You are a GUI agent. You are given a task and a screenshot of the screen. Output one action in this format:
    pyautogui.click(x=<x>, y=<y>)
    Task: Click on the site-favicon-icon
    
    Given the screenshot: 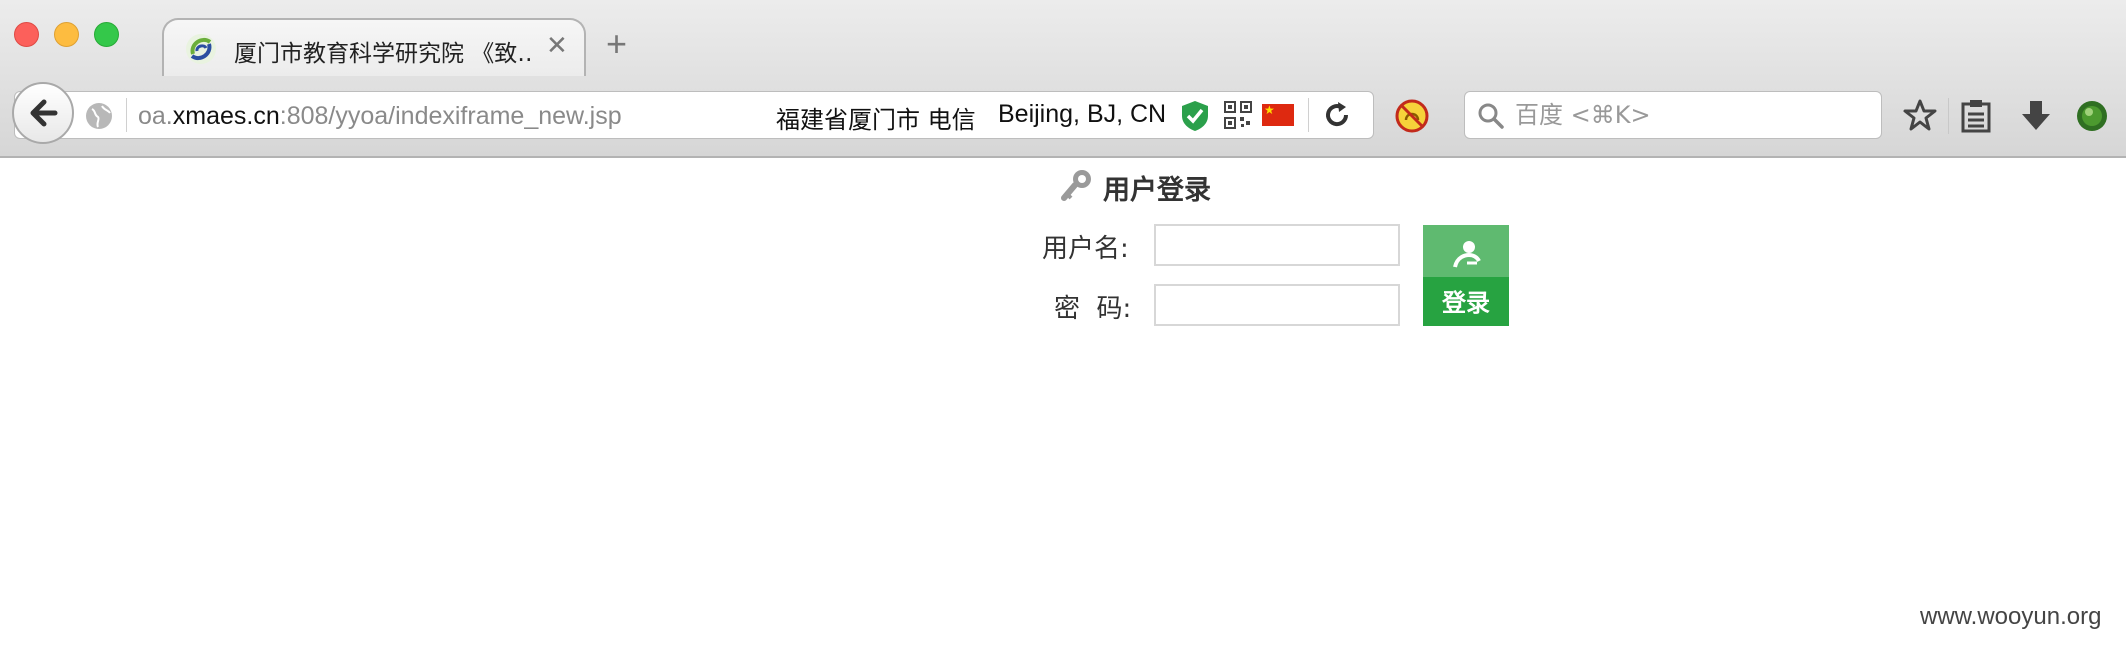 What is the action you would take?
    pyautogui.click(x=201, y=49)
    